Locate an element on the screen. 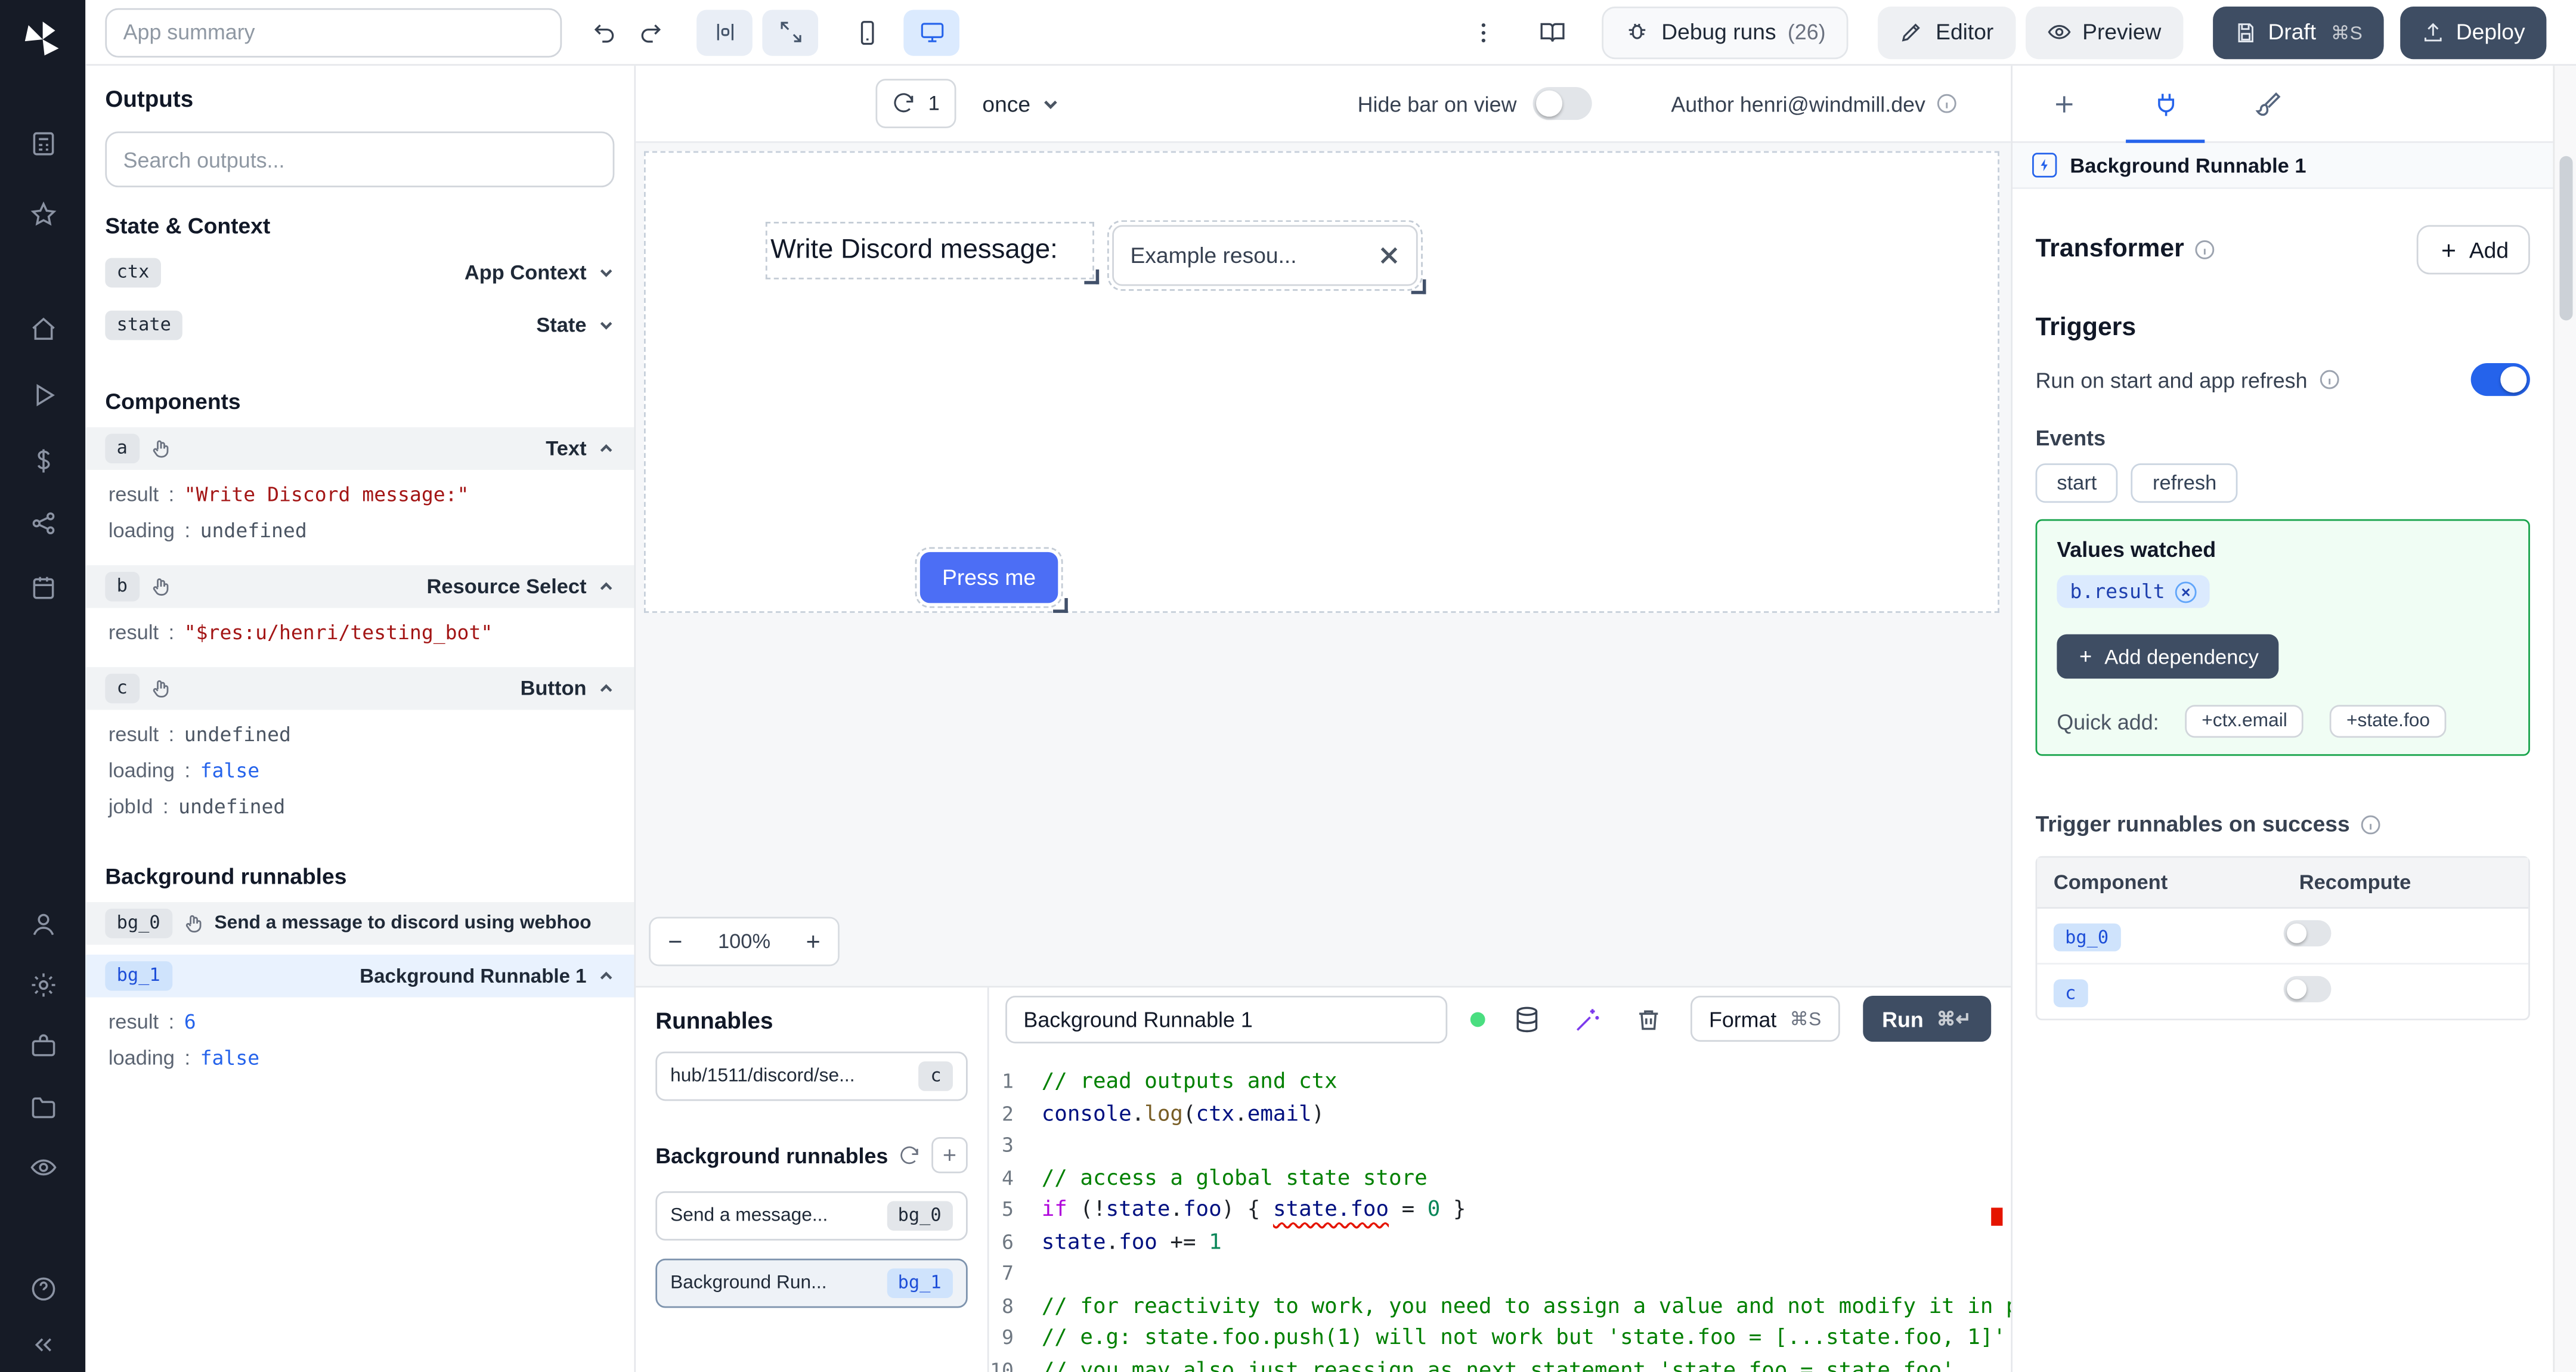 This screenshot has height=1372, width=2576. run-button: Run ⌘↵ is located at coordinates (1927, 1018).